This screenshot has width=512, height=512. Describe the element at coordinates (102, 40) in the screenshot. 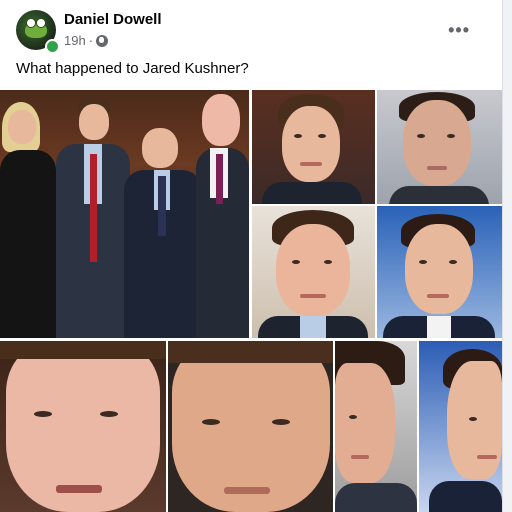

I see `globe-icon` at that location.